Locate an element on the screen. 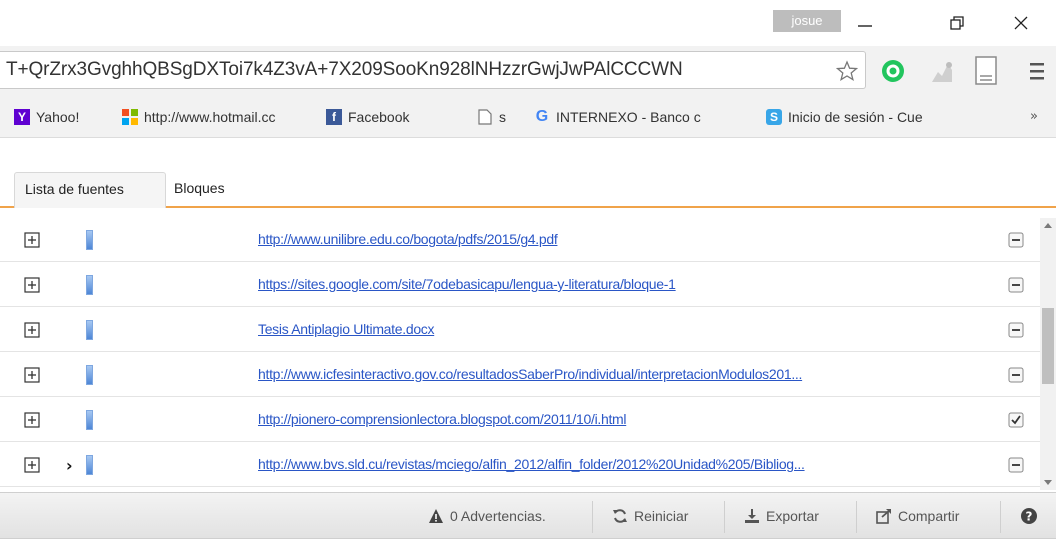  source-link: Tesis Antiplagio Ultimate.docx is located at coordinates (628, 329).